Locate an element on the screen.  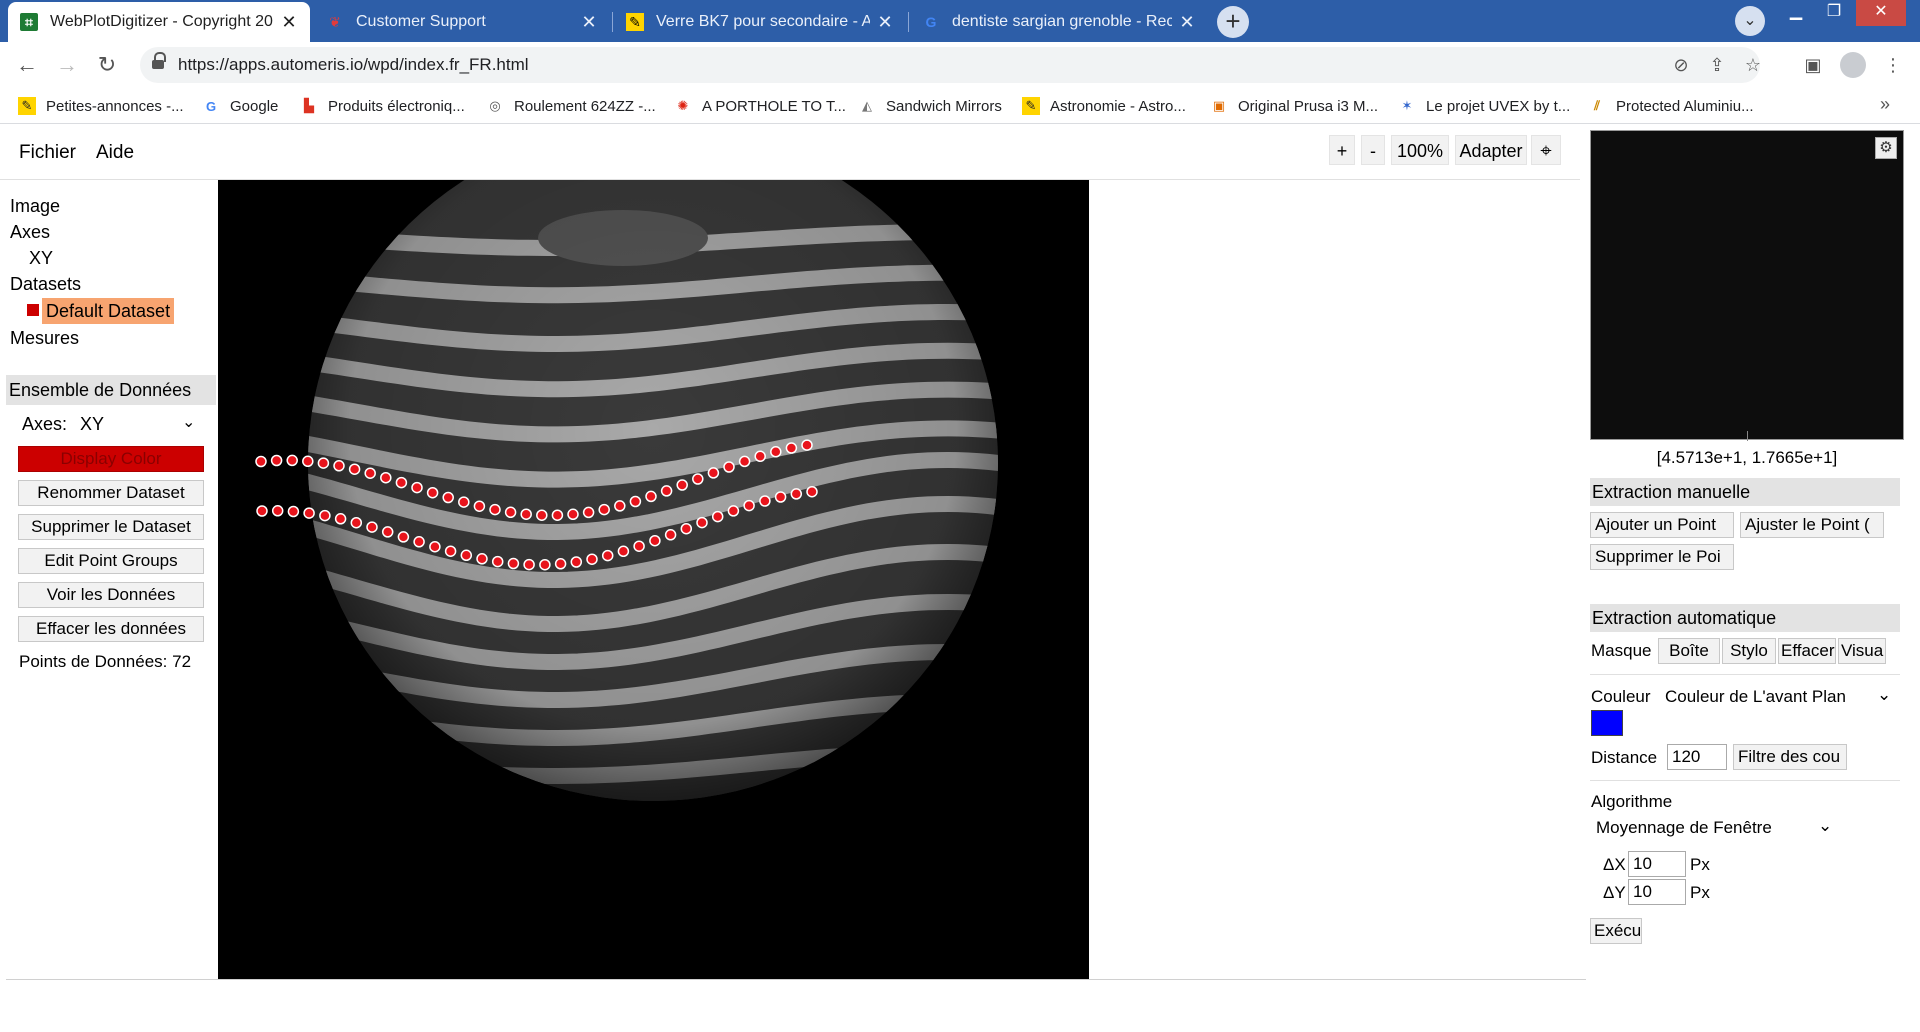
reload-icon: ↻ is located at coordinates (107, 65).